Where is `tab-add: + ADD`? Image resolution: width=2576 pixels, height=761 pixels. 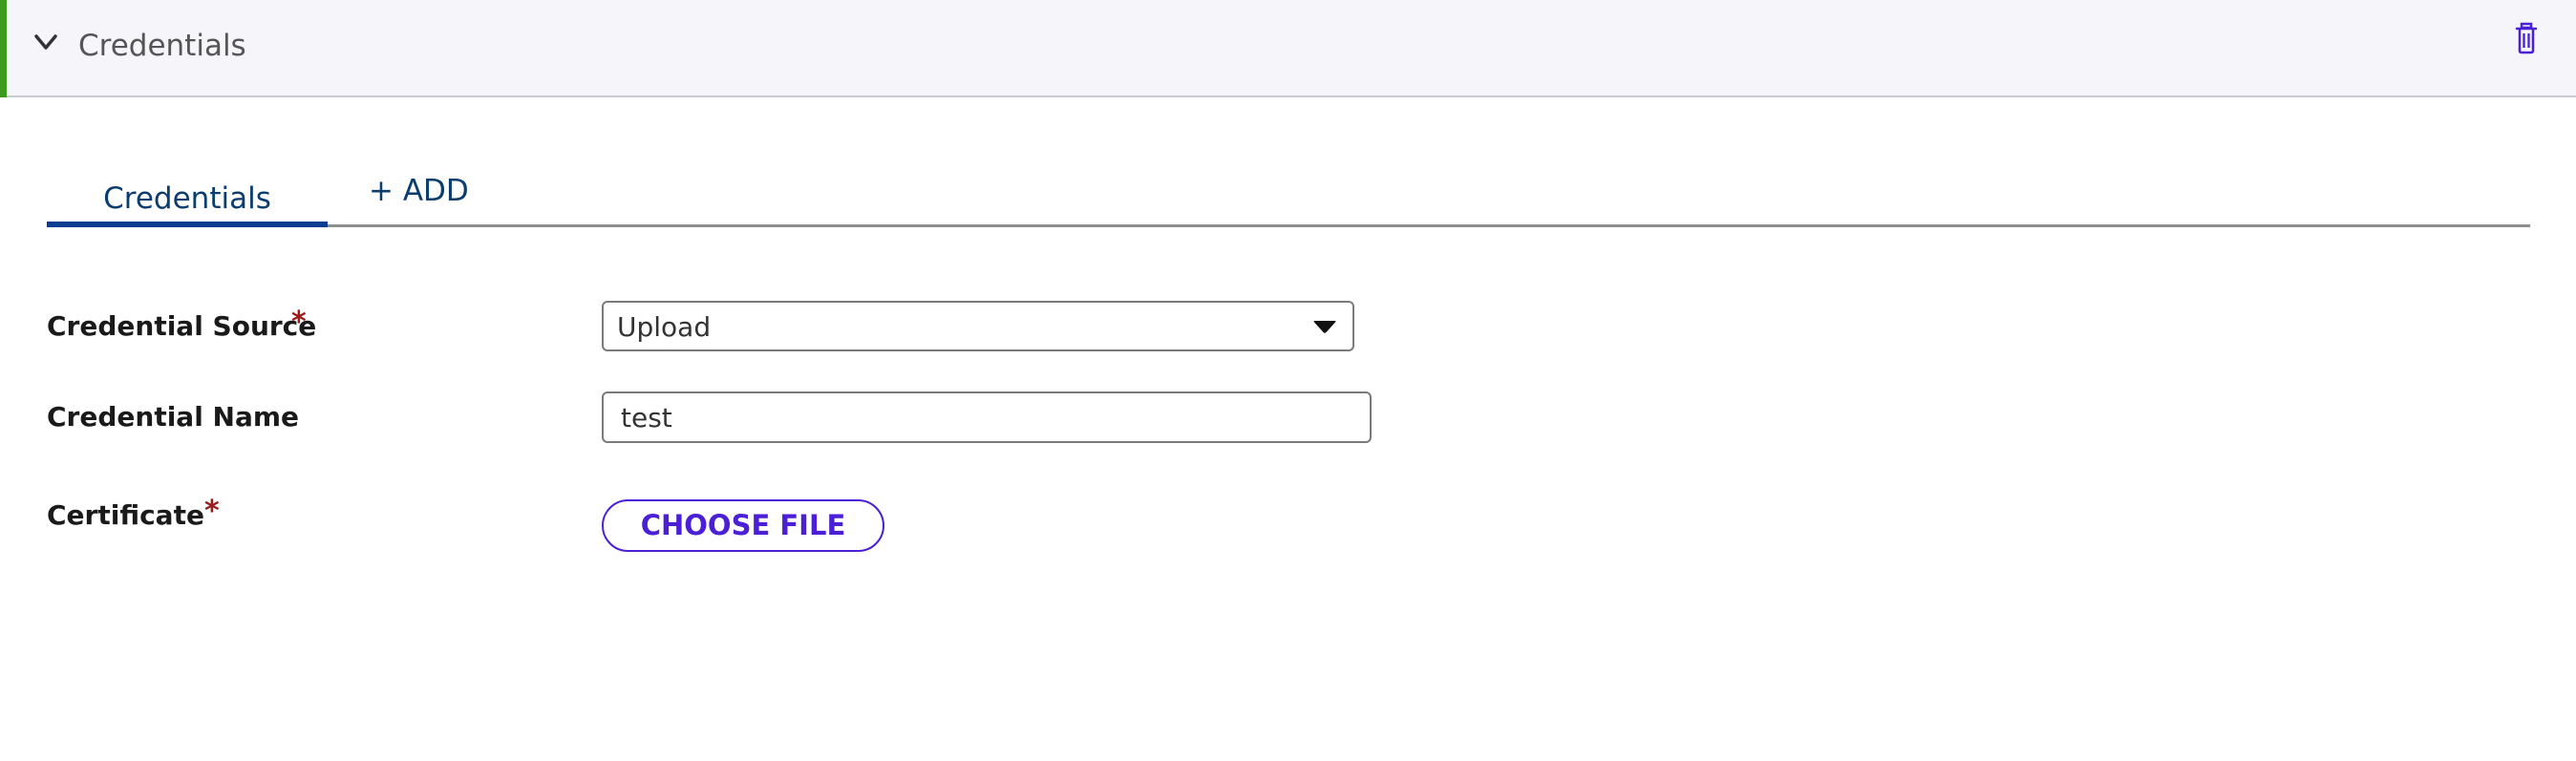
tab-add: + ADD is located at coordinates (419, 191).